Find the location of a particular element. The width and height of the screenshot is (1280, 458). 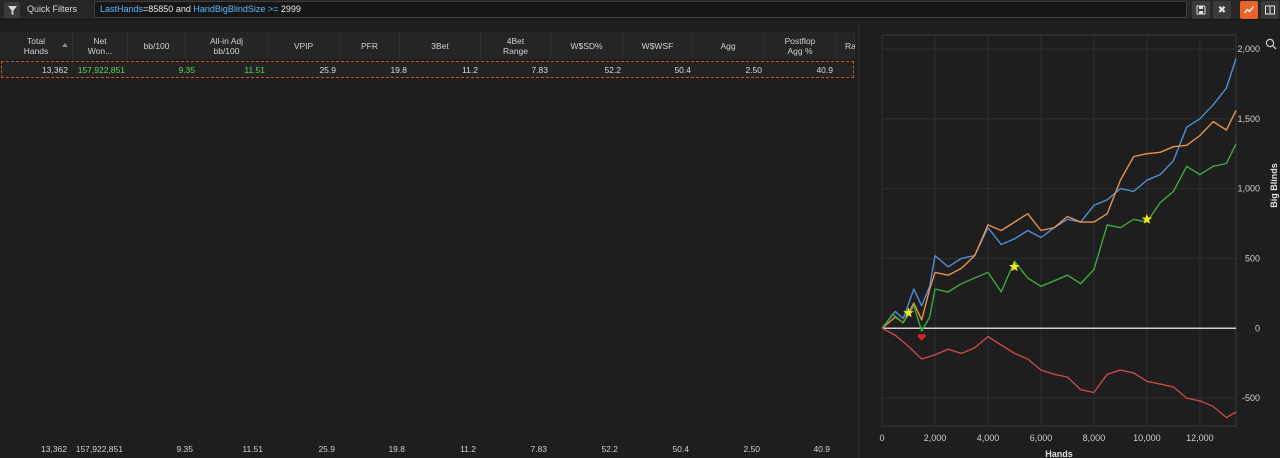

clear-glyph: ✖ is located at coordinates (1222, 10).